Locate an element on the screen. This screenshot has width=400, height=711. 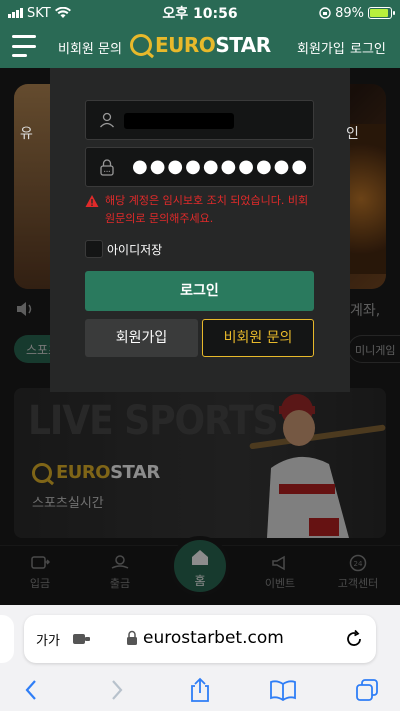
url-text: eurostarbet.com is located at coordinates (213, 638).